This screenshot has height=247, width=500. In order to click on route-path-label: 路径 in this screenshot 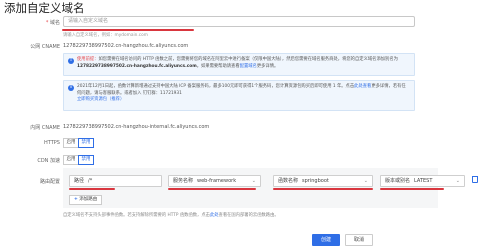, I will do `click(79, 181)`.